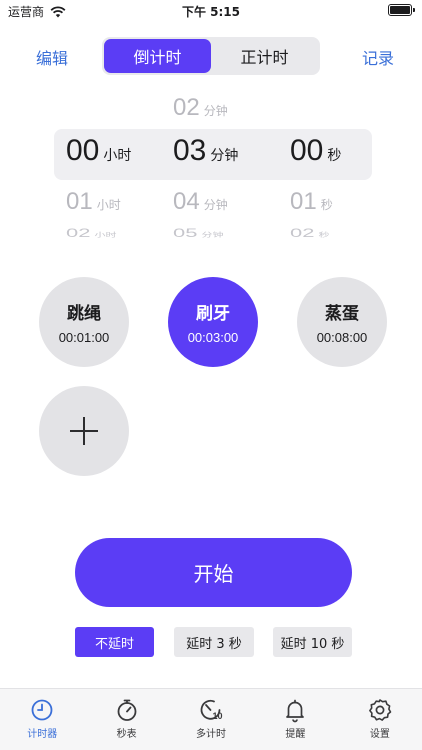 The width and height of the screenshot is (422, 750). Describe the element at coordinates (127, 710) in the screenshot. I see `stopwatch-icon` at that location.